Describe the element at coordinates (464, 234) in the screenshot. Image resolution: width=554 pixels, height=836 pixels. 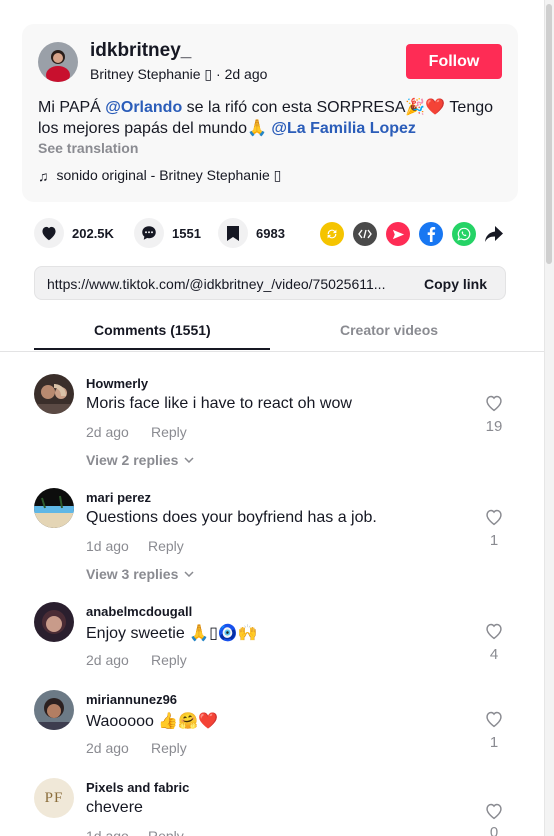
I see `whatsapp-icon` at that location.